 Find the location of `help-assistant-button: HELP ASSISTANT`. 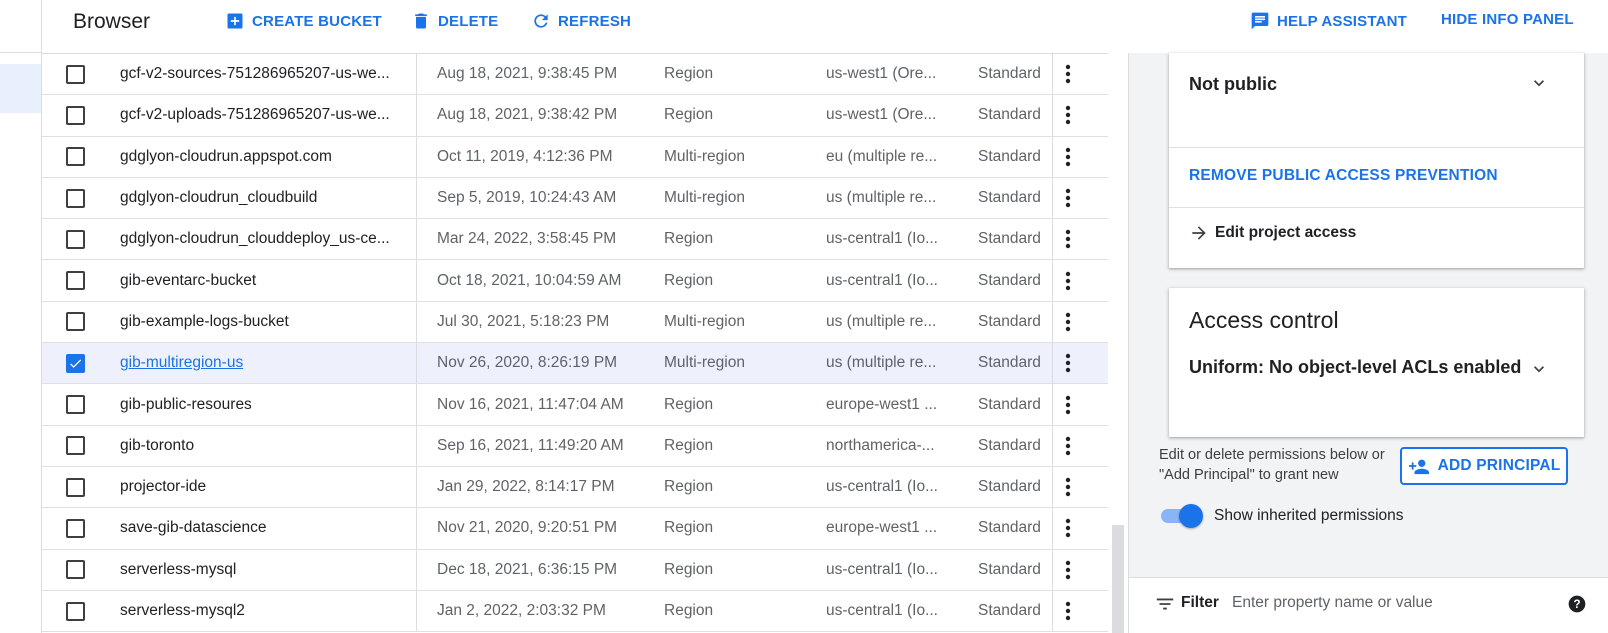

help-assistant-button: HELP ASSISTANT is located at coordinates (1328, 21).